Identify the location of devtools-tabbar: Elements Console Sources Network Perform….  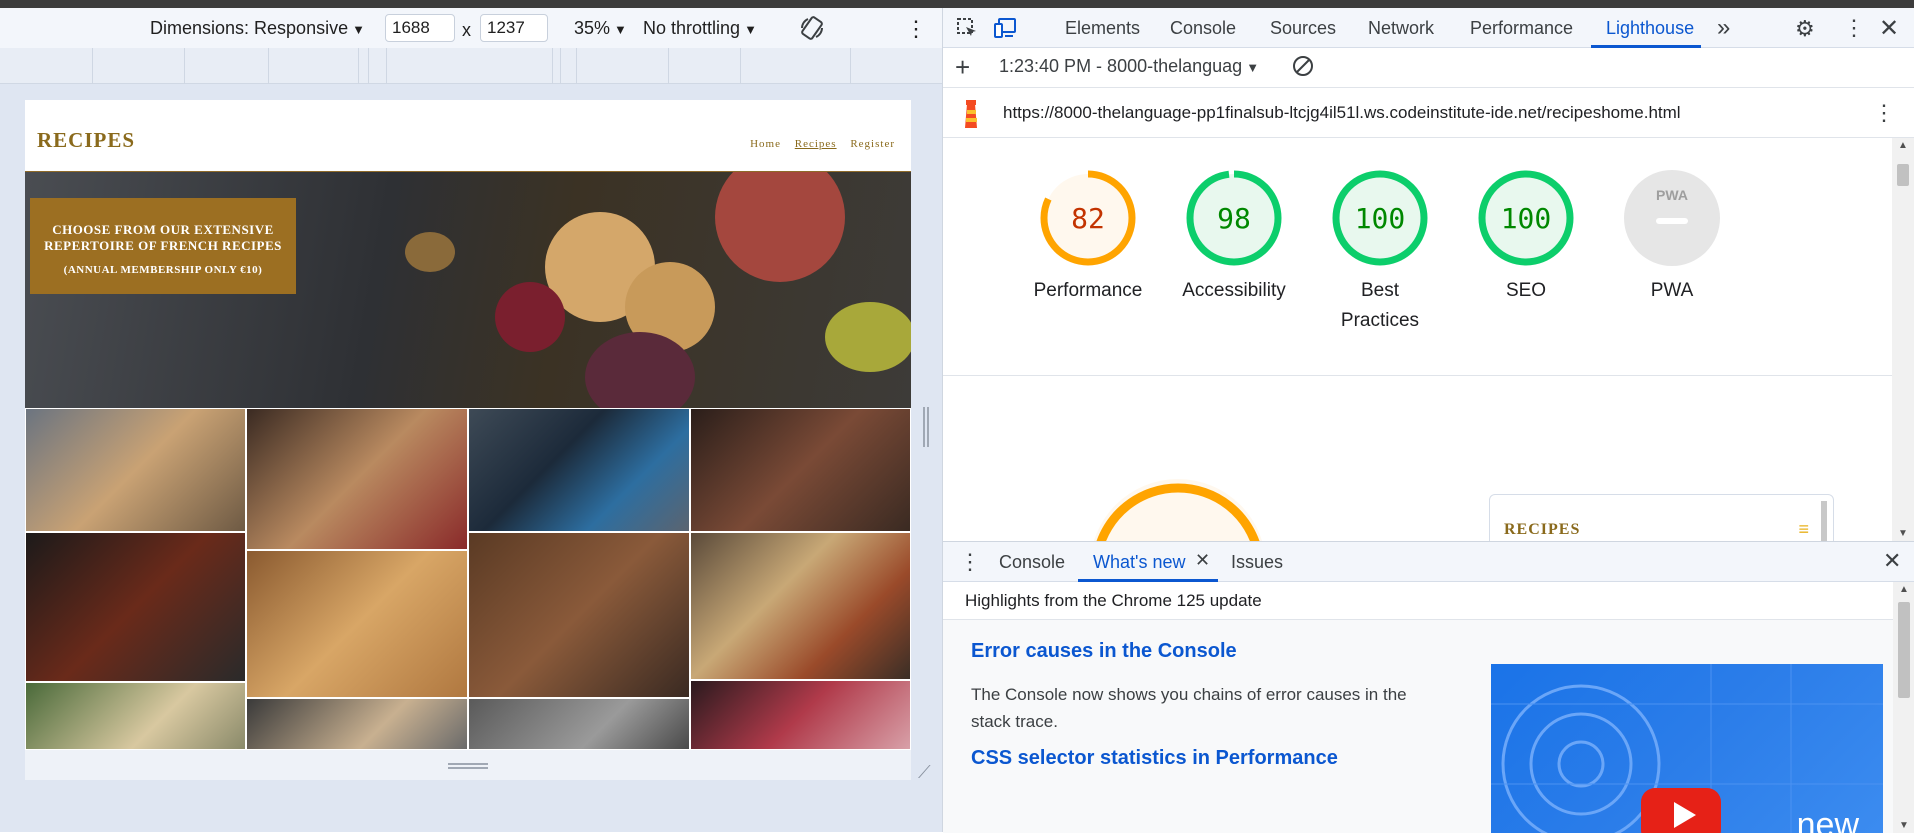
(1428, 28).